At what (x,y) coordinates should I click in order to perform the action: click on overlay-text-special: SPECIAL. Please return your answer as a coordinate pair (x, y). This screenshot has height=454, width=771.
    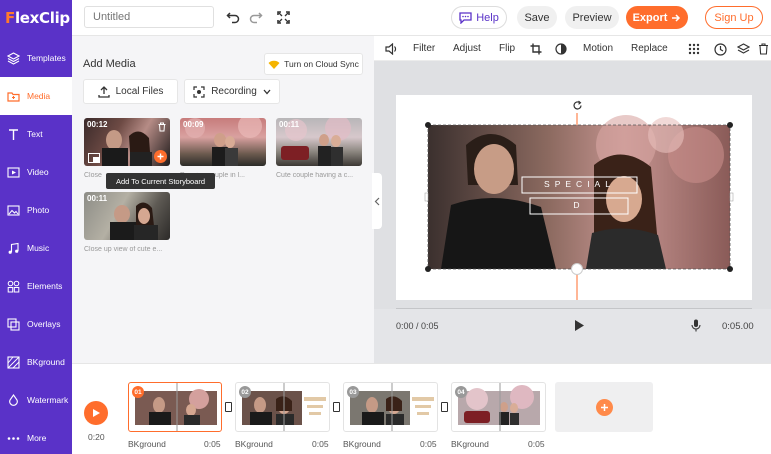
    Looking at the image, I should click on (579, 184).